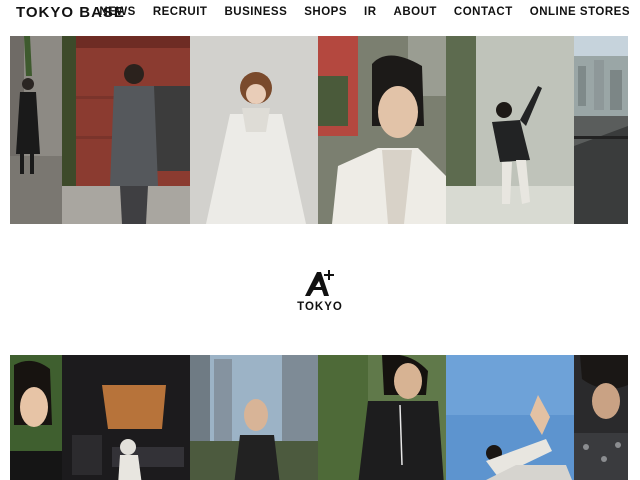 The image size is (640, 480). I want to click on nav-shops: SHOPS, so click(325, 12).